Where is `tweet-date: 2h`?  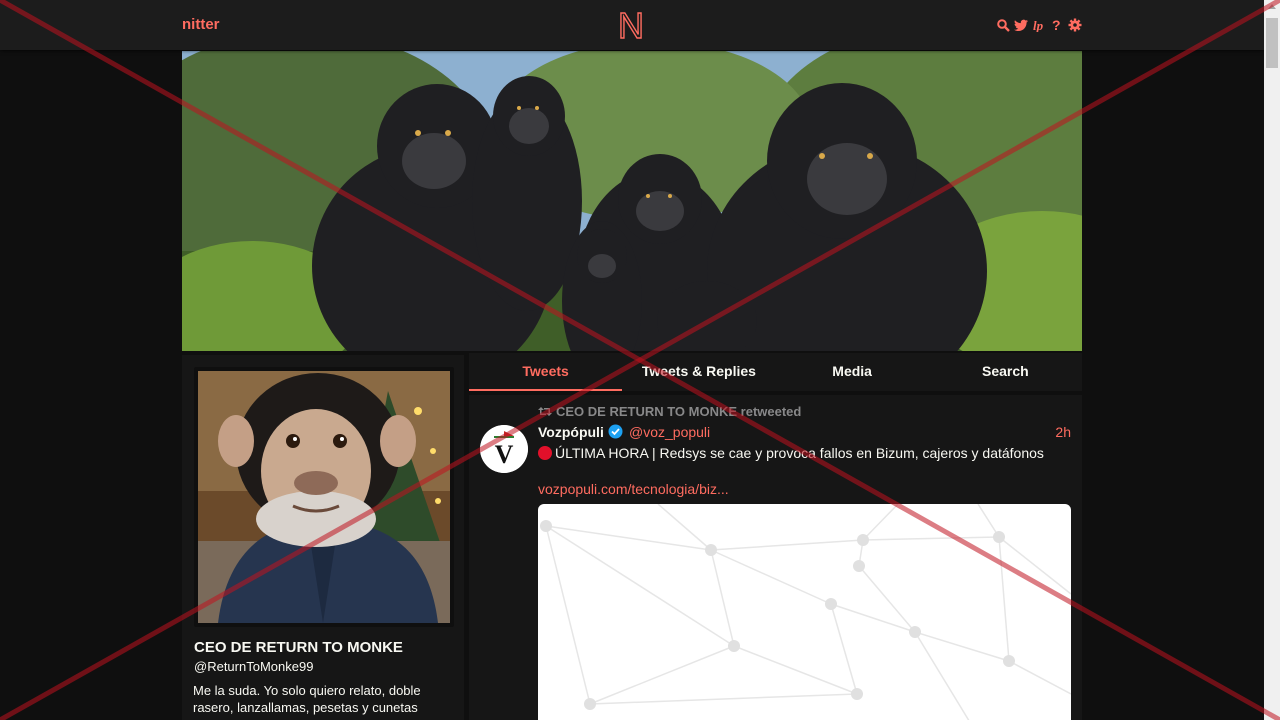 tweet-date: 2h is located at coordinates (1063, 432).